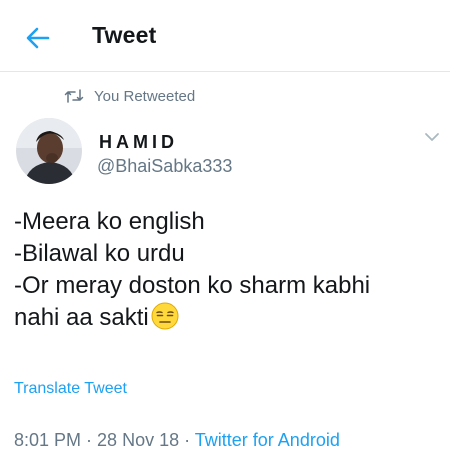 This screenshot has height=469, width=450. What do you see at coordinates (267, 440) in the screenshot?
I see `tweet-source-link: Twitter for Android` at bounding box center [267, 440].